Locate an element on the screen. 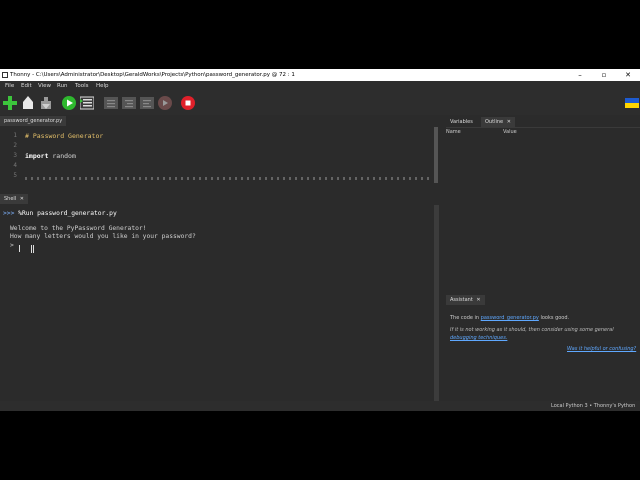 Image resolution: width=640 pixels, height=480 pixels. shell-run-line: >>> %Run password_generator.py is located at coordinates (60, 213).